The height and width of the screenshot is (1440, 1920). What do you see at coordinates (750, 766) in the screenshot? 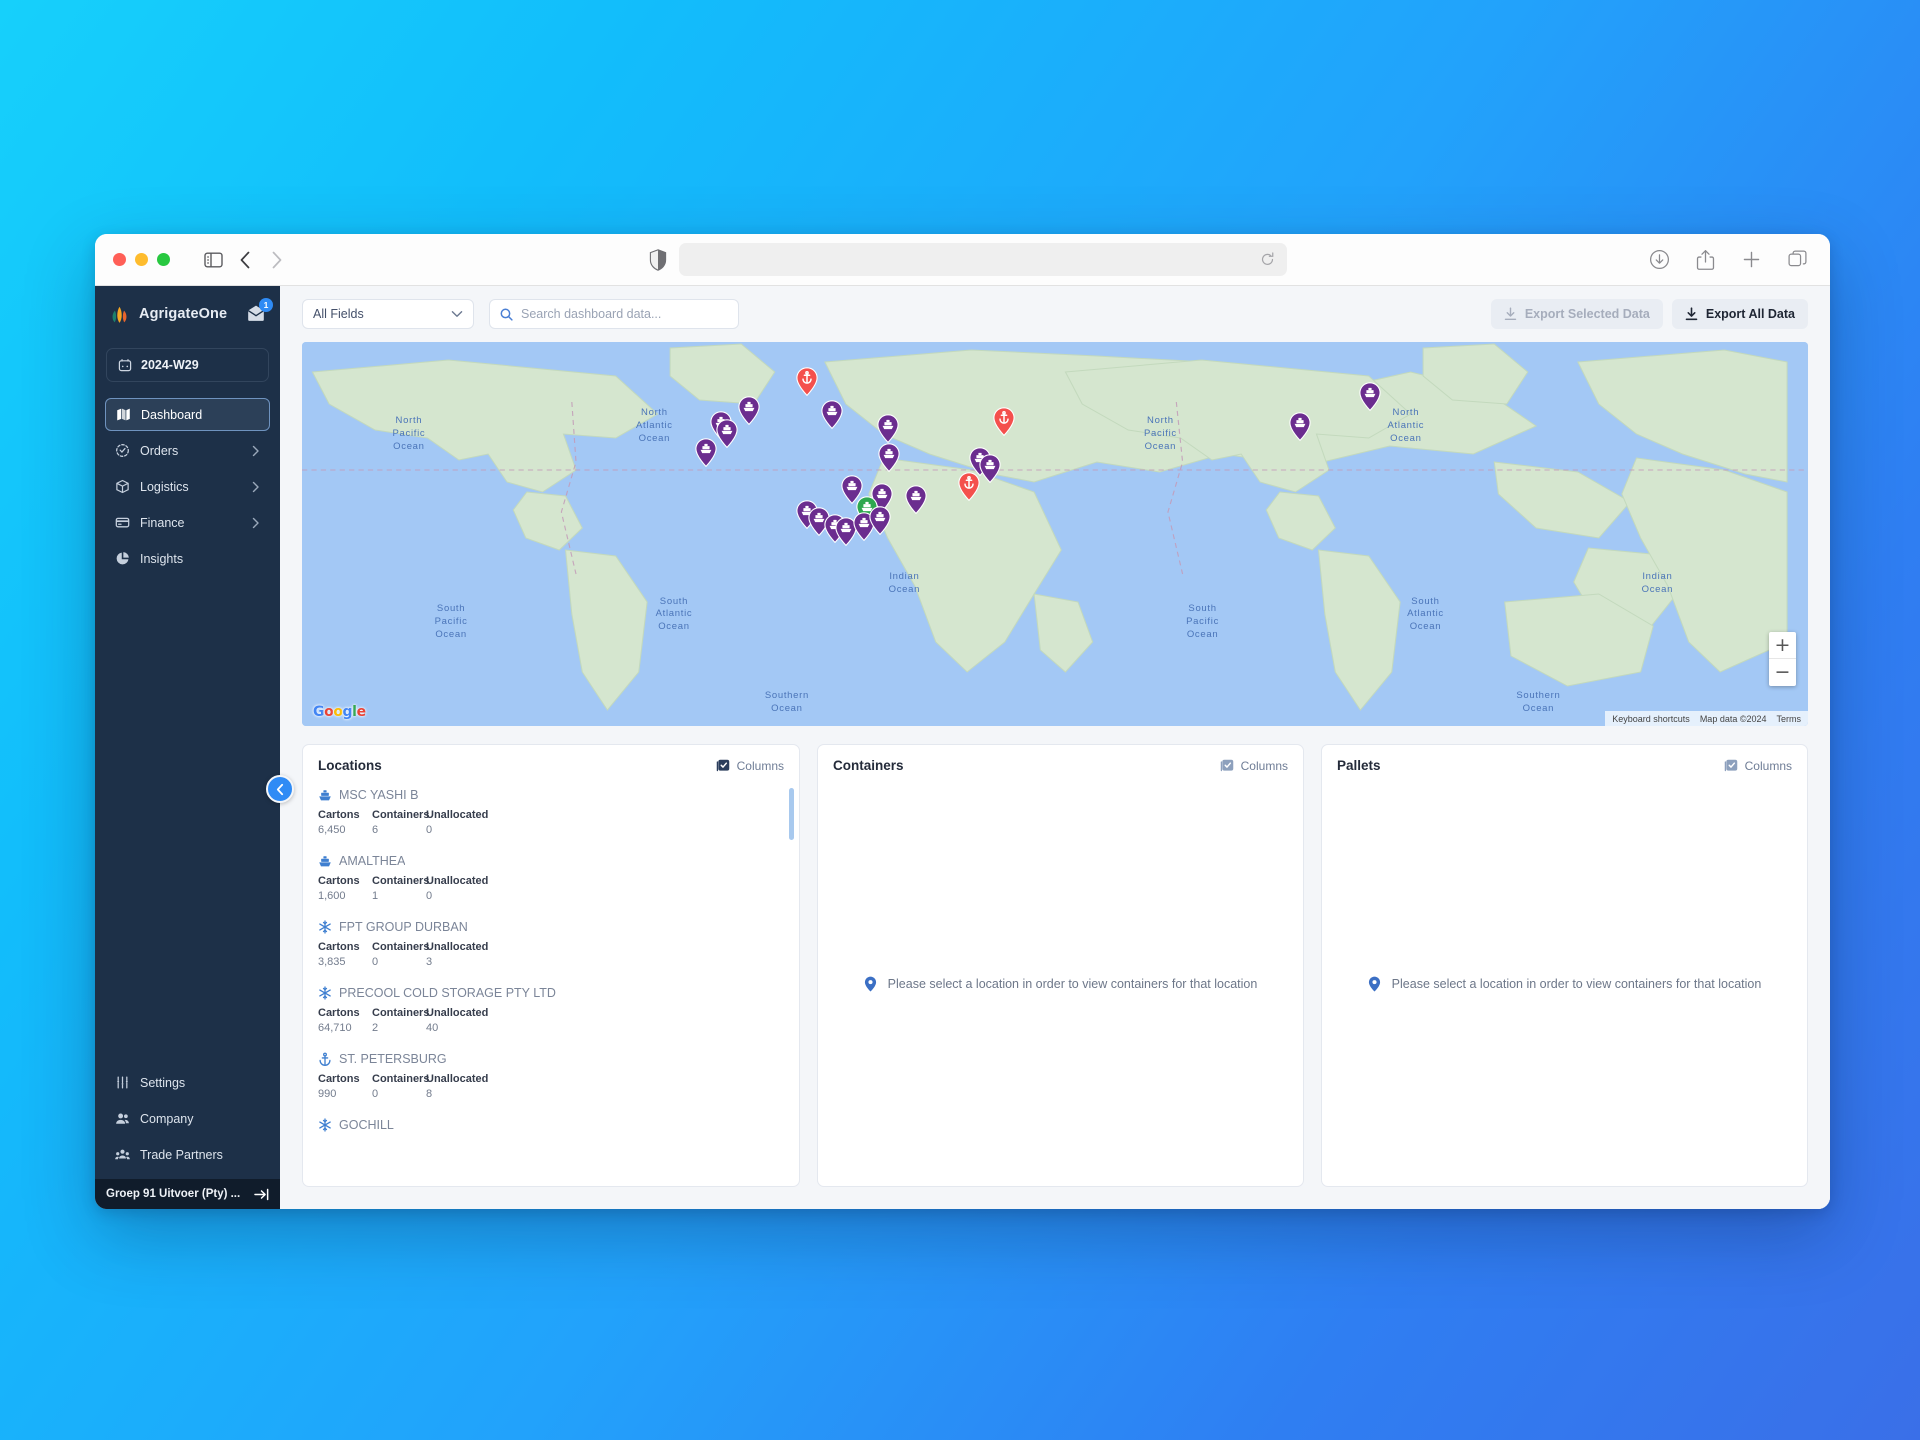
I see `locations-columns-button: Columns` at bounding box center [750, 766].